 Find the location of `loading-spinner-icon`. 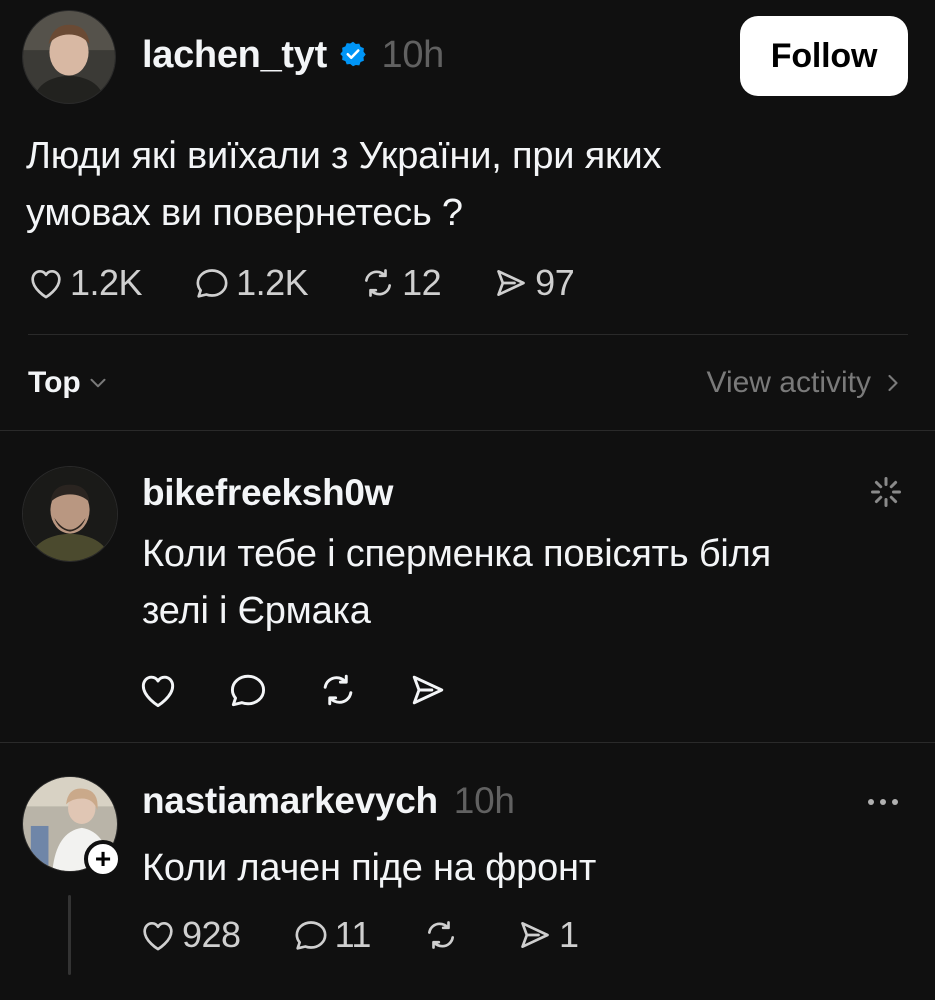

loading-spinner-icon is located at coordinates (886, 492).